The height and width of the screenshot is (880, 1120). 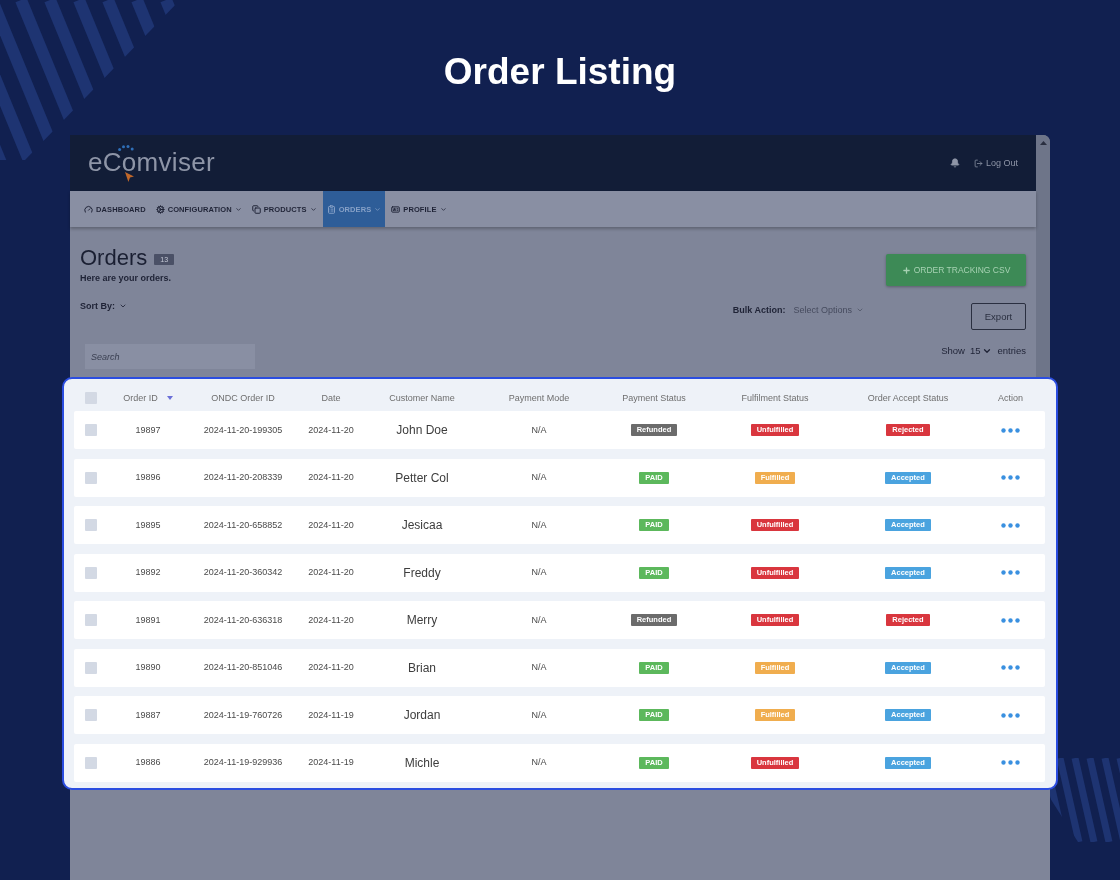 What do you see at coordinates (243, 572) in the screenshot?
I see `table-cell: 2024-11-20-360342` at bounding box center [243, 572].